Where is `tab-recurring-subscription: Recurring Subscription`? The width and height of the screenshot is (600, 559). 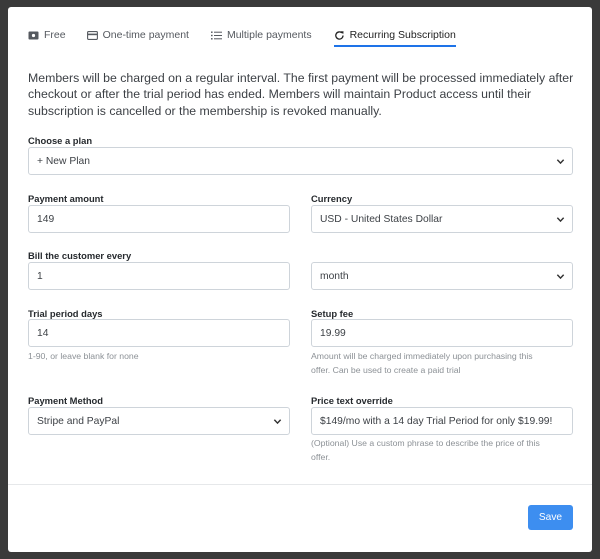
tab-recurring-subscription: Recurring Subscription is located at coordinates (395, 38).